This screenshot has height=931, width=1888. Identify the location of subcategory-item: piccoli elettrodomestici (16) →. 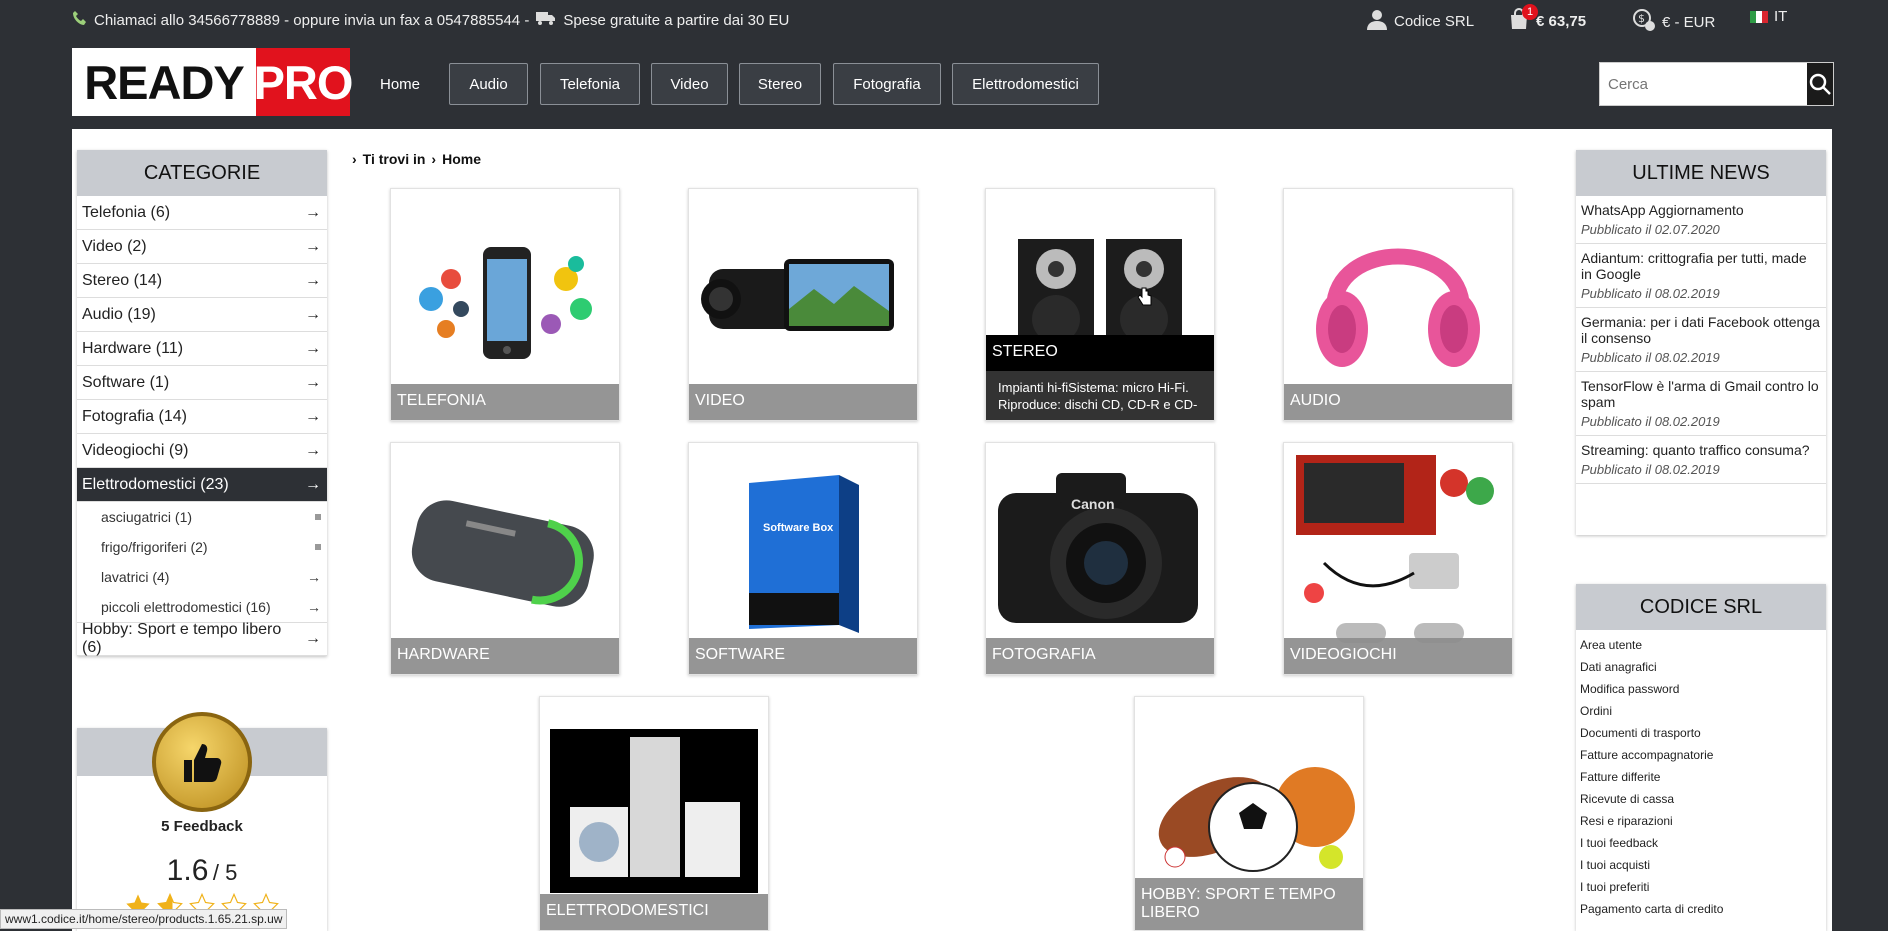
(202, 607).